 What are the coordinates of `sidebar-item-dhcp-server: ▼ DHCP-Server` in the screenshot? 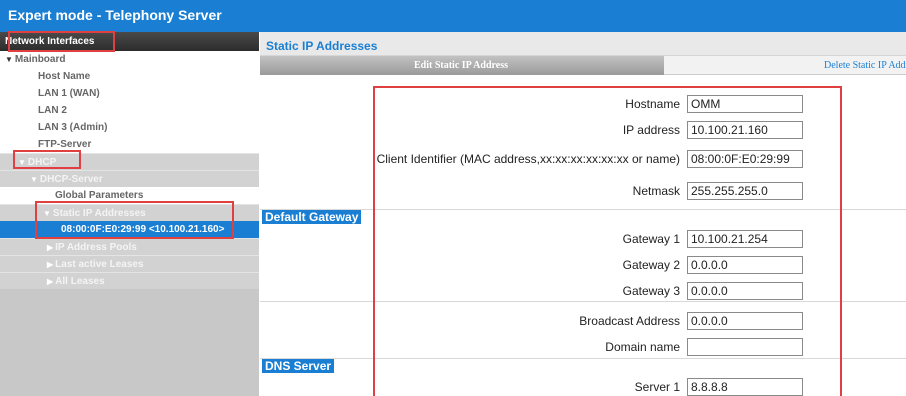 It's located at (129, 178).